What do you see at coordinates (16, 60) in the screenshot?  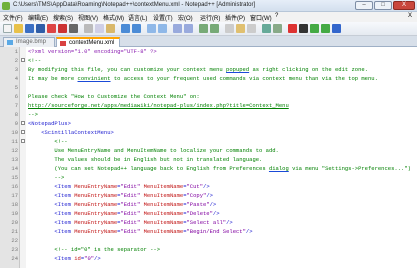 I see `line-number: 2` at bounding box center [16, 60].